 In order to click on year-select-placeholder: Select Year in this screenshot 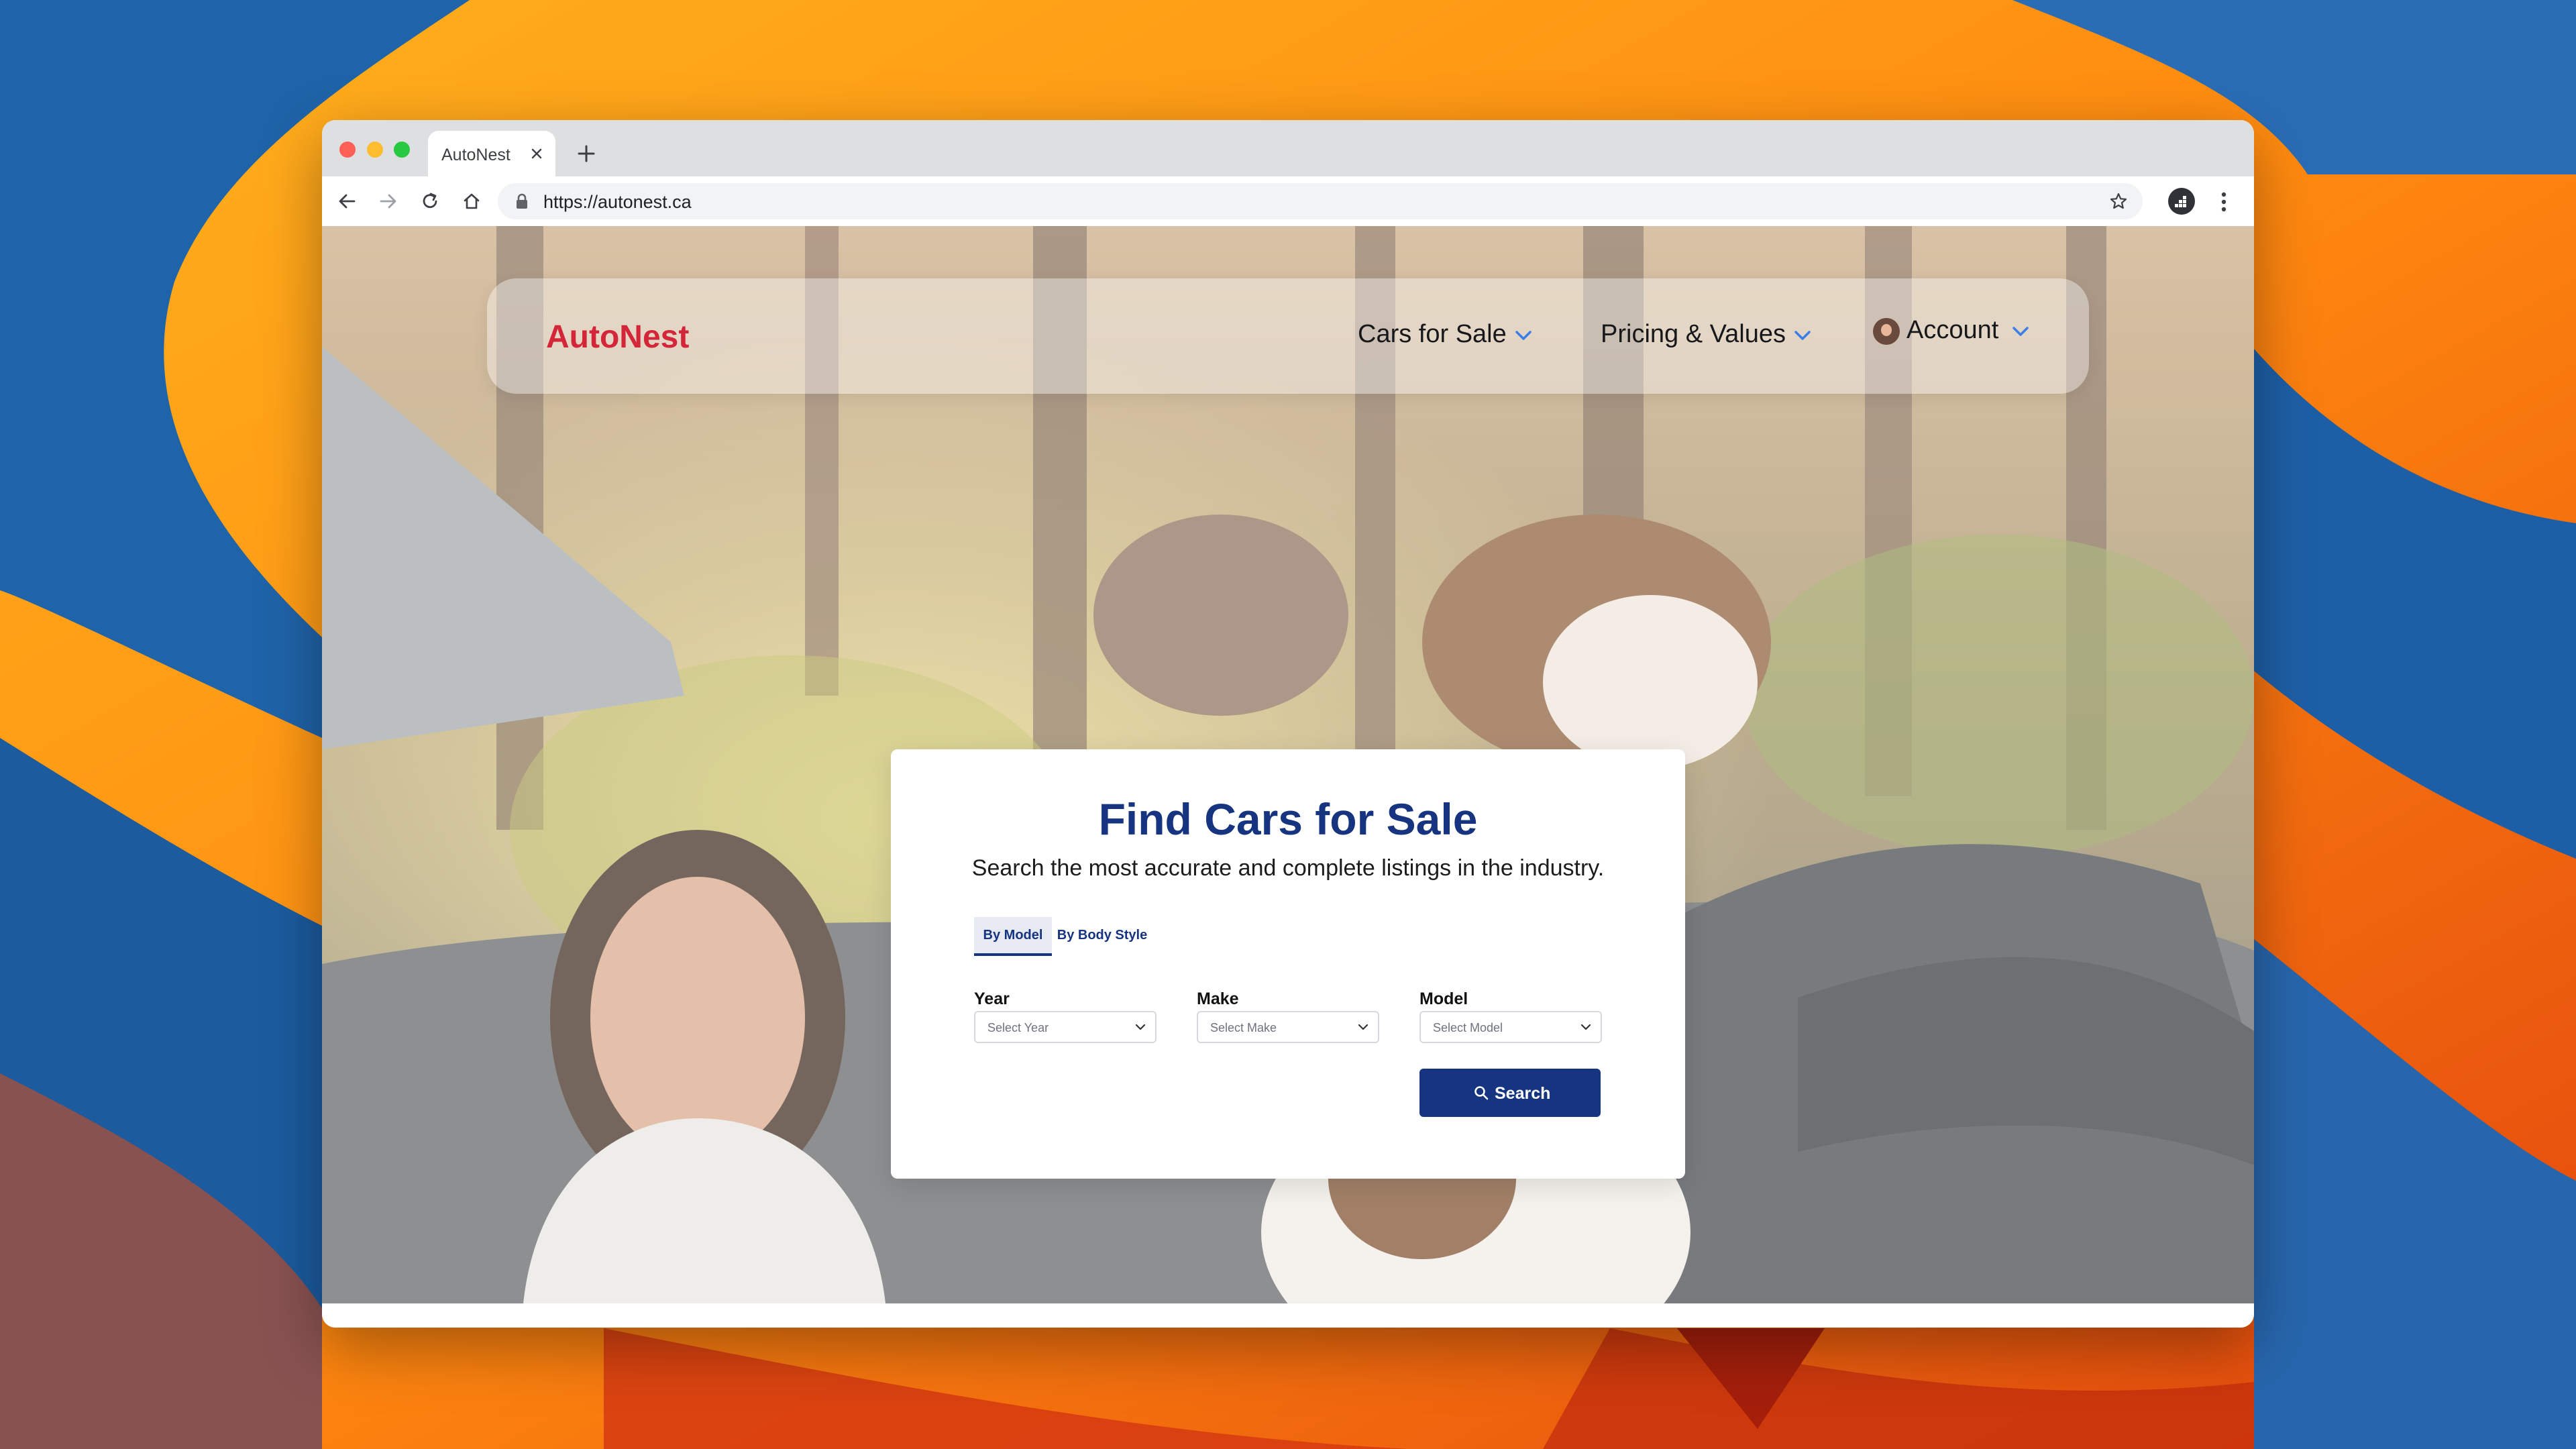, I will do `click(1018, 1027)`.